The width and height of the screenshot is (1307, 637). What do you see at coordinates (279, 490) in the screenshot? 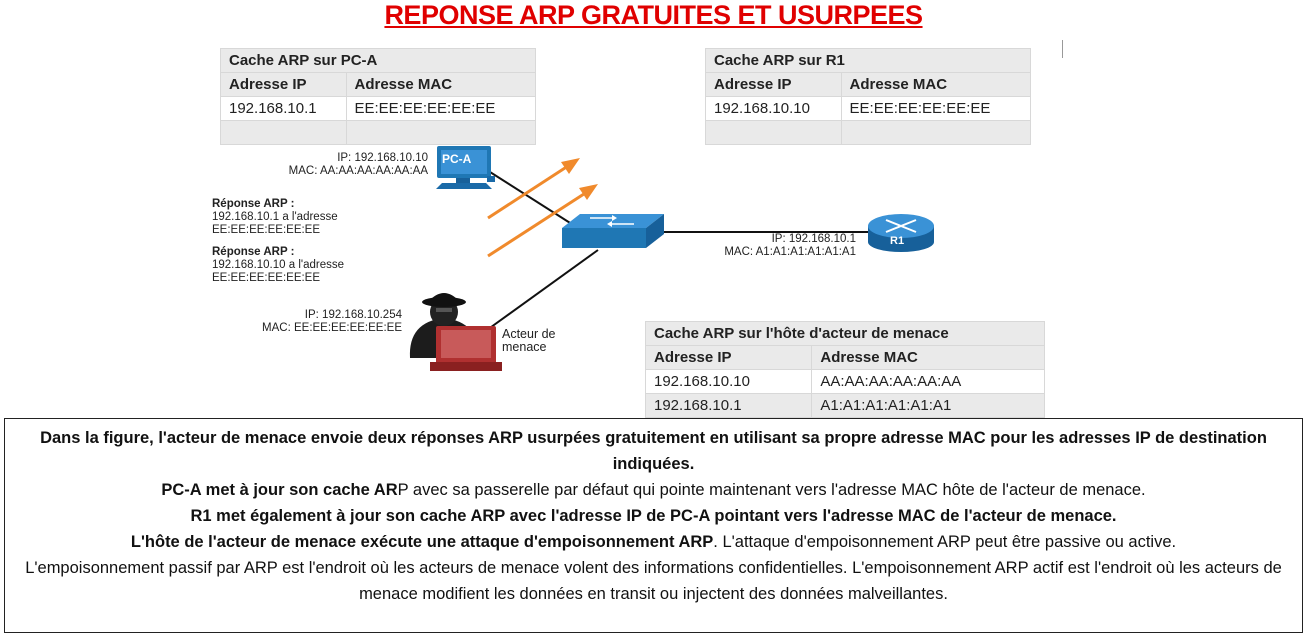
I see `paragraph-bold: PC-A met à jour son cache AR` at bounding box center [279, 490].